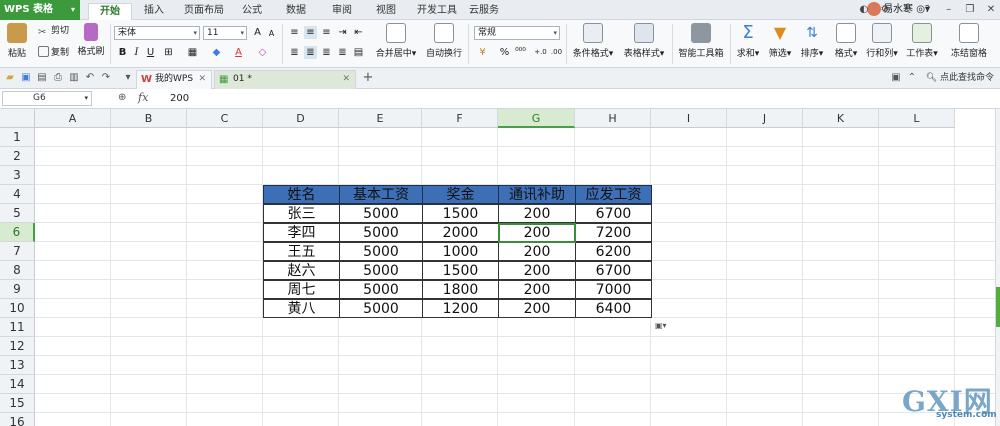  Describe the element at coordinates (358, 52) in the screenshot. I see `distribute-icon: ▤` at that location.